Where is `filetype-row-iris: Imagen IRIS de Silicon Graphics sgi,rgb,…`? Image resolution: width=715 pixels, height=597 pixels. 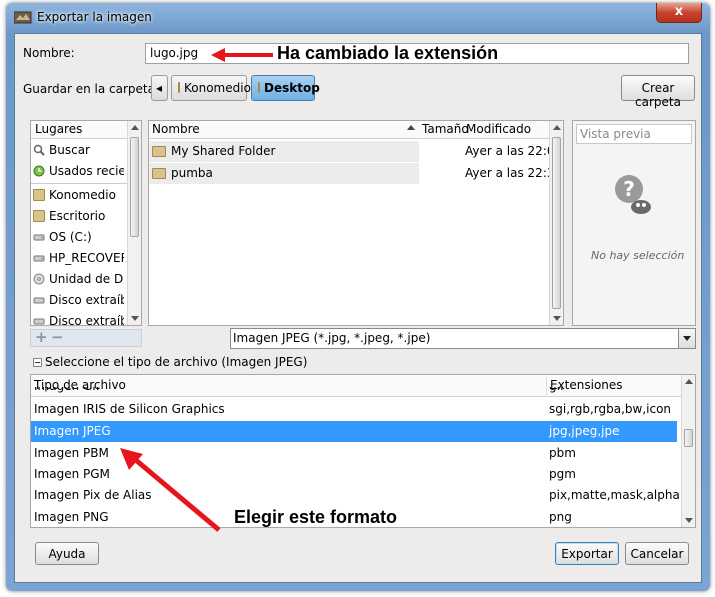 filetype-row-iris: Imagen IRIS de Silicon Graphics sgi,rgb,… is located at coordinates (354, 409).